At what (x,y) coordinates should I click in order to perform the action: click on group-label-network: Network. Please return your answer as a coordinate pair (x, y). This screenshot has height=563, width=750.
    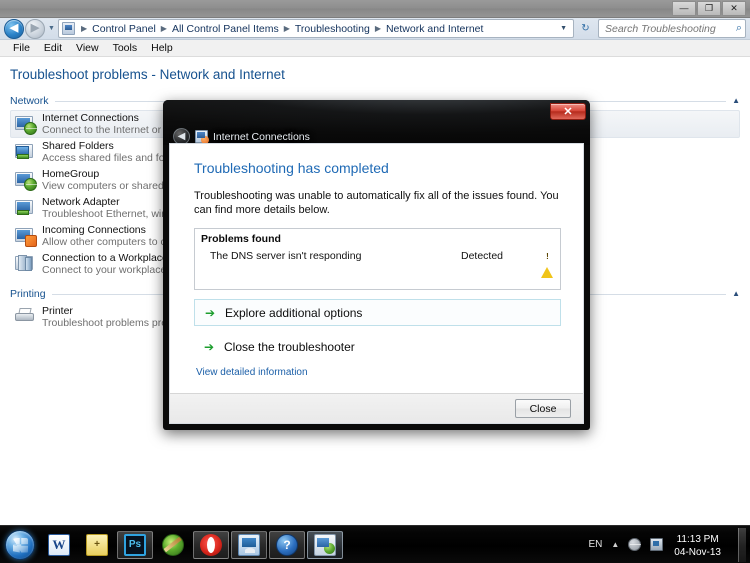
    Looking at the image, I should click on (29, 101).